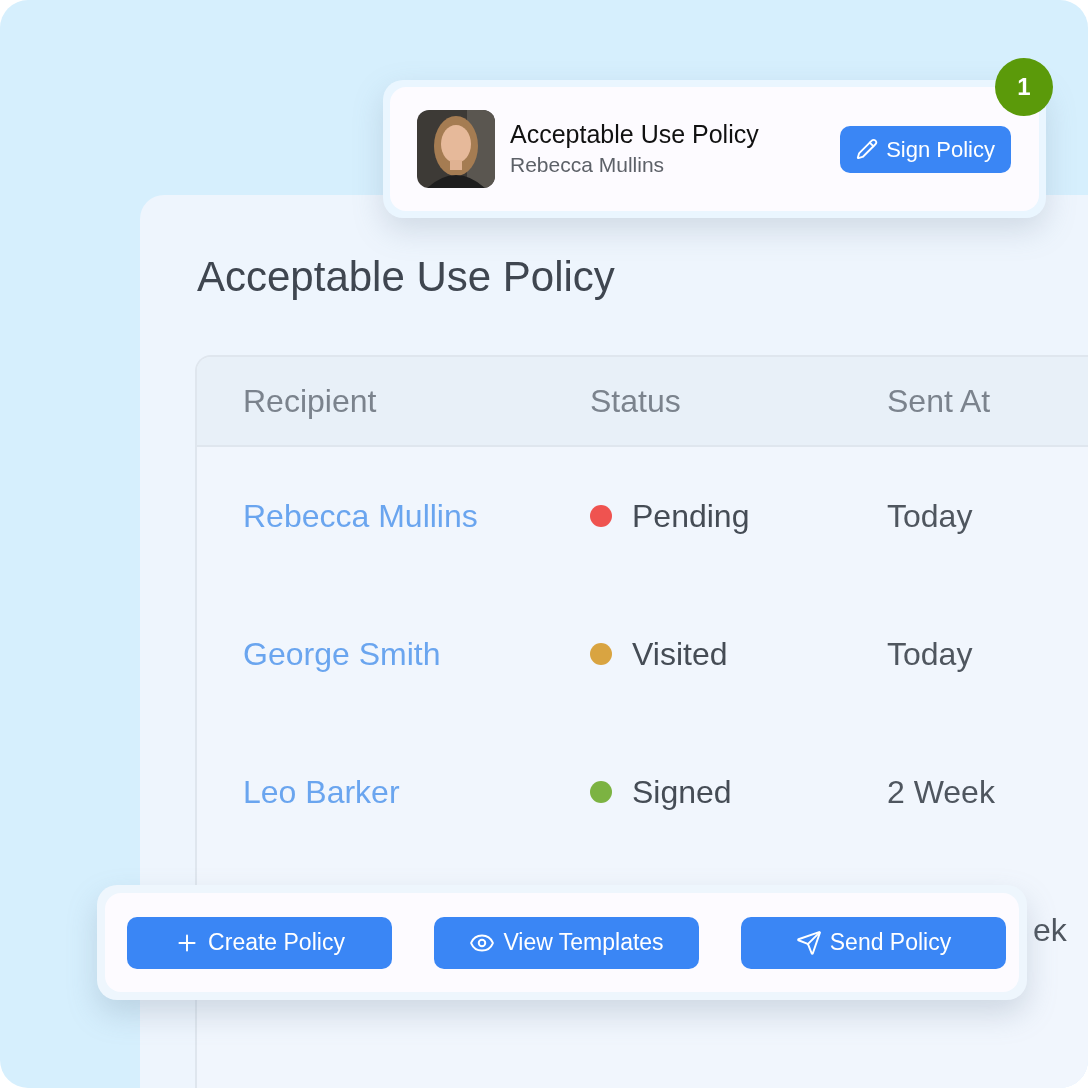  I want to click on send-icon, so click(808, 942).